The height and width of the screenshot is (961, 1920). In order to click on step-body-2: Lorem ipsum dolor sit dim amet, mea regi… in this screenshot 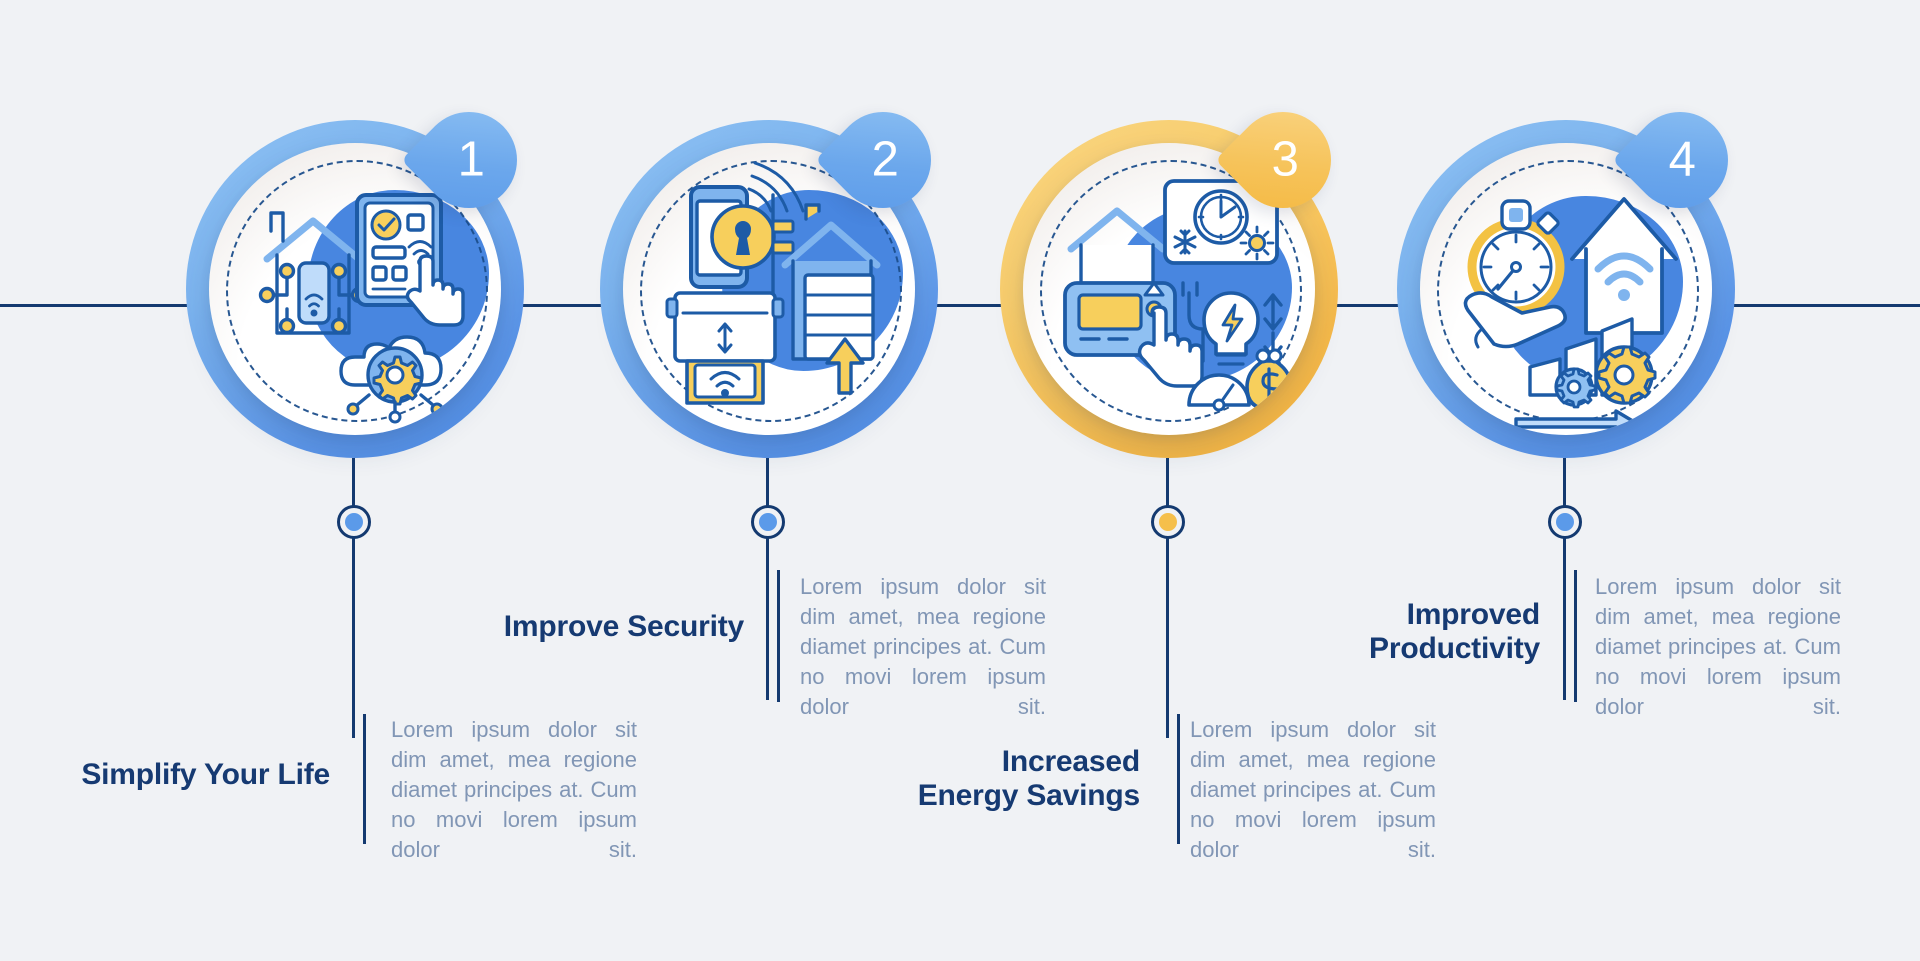, I will do `click(923, 646)`.